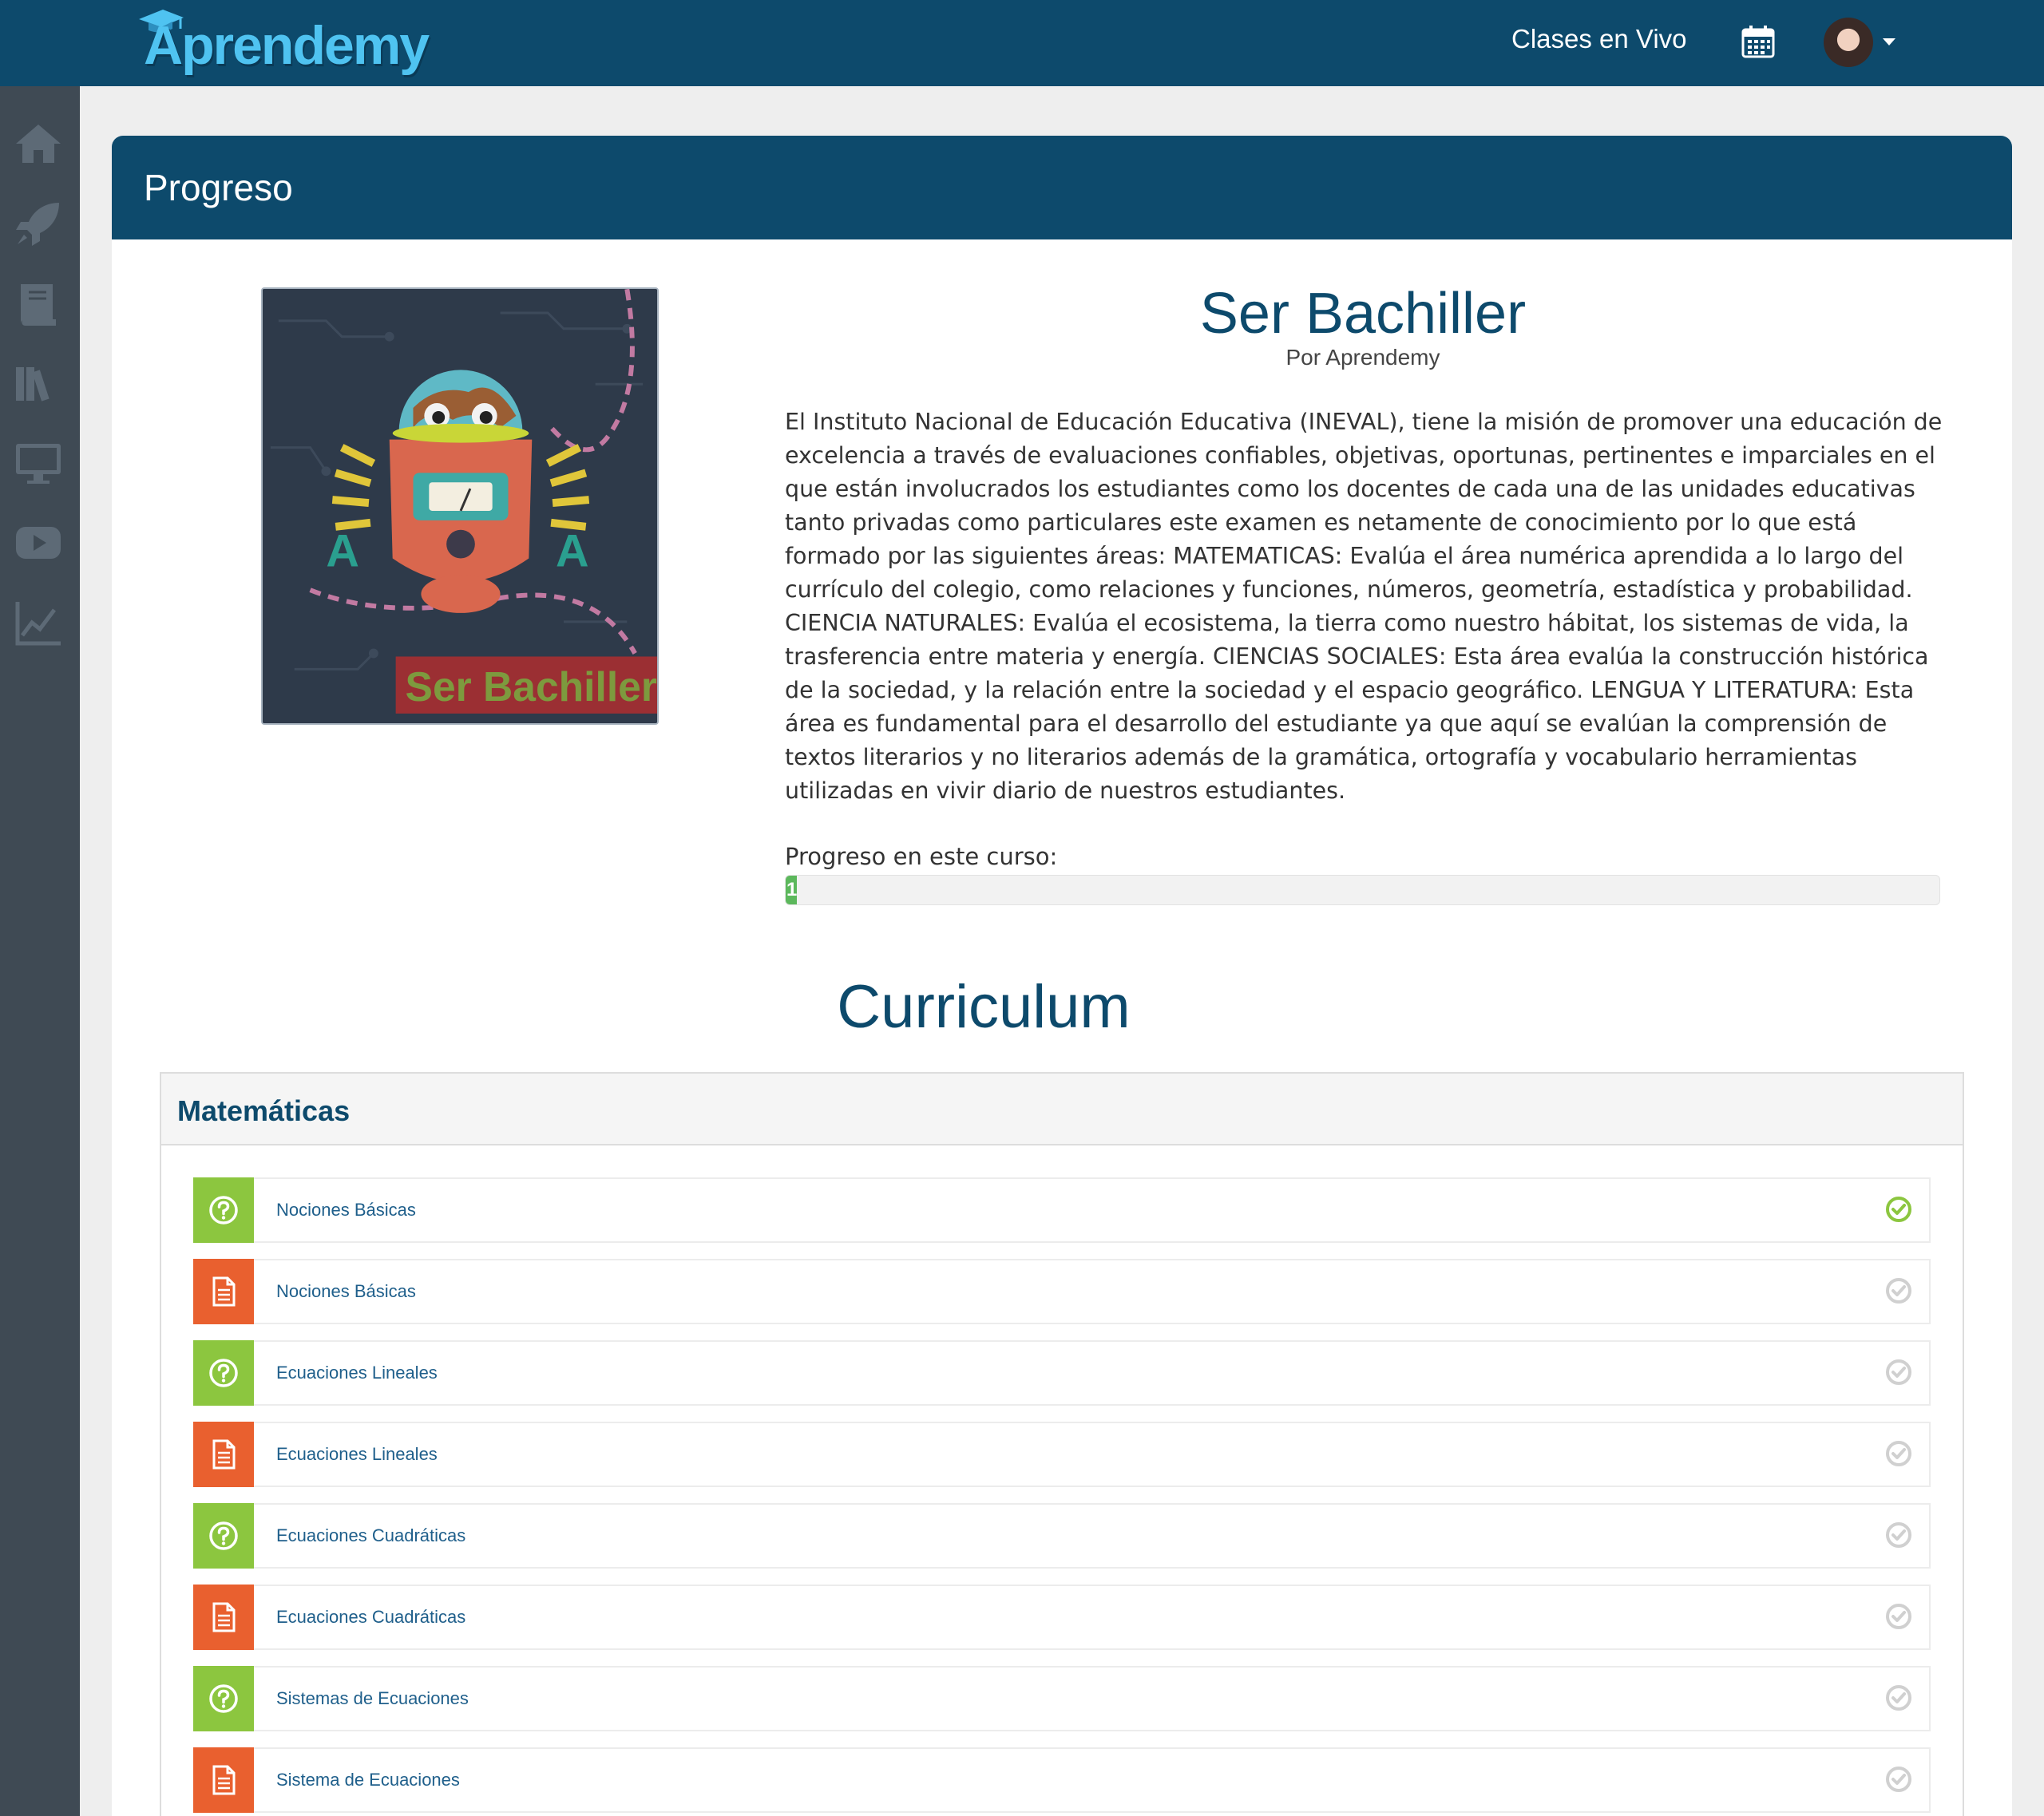 This screenshot has width=2044, height=1816. Describe the element at coordinates (1758, 41) in the screenshot. I see `calendar-icon` at that location.